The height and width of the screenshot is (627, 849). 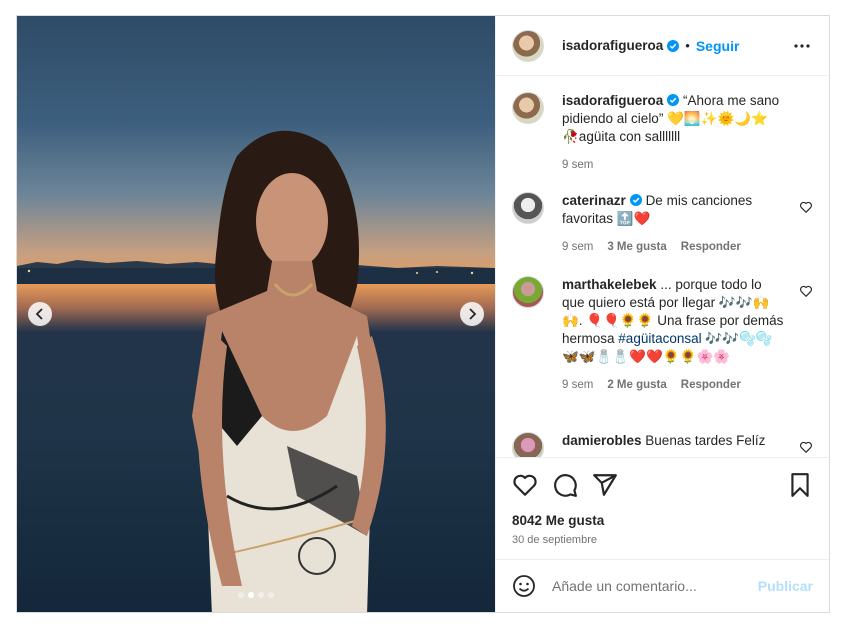 What do you see at coordinates (655, 586) in the screenshot?
I see `comment-input` at bounding box center [655, 586].